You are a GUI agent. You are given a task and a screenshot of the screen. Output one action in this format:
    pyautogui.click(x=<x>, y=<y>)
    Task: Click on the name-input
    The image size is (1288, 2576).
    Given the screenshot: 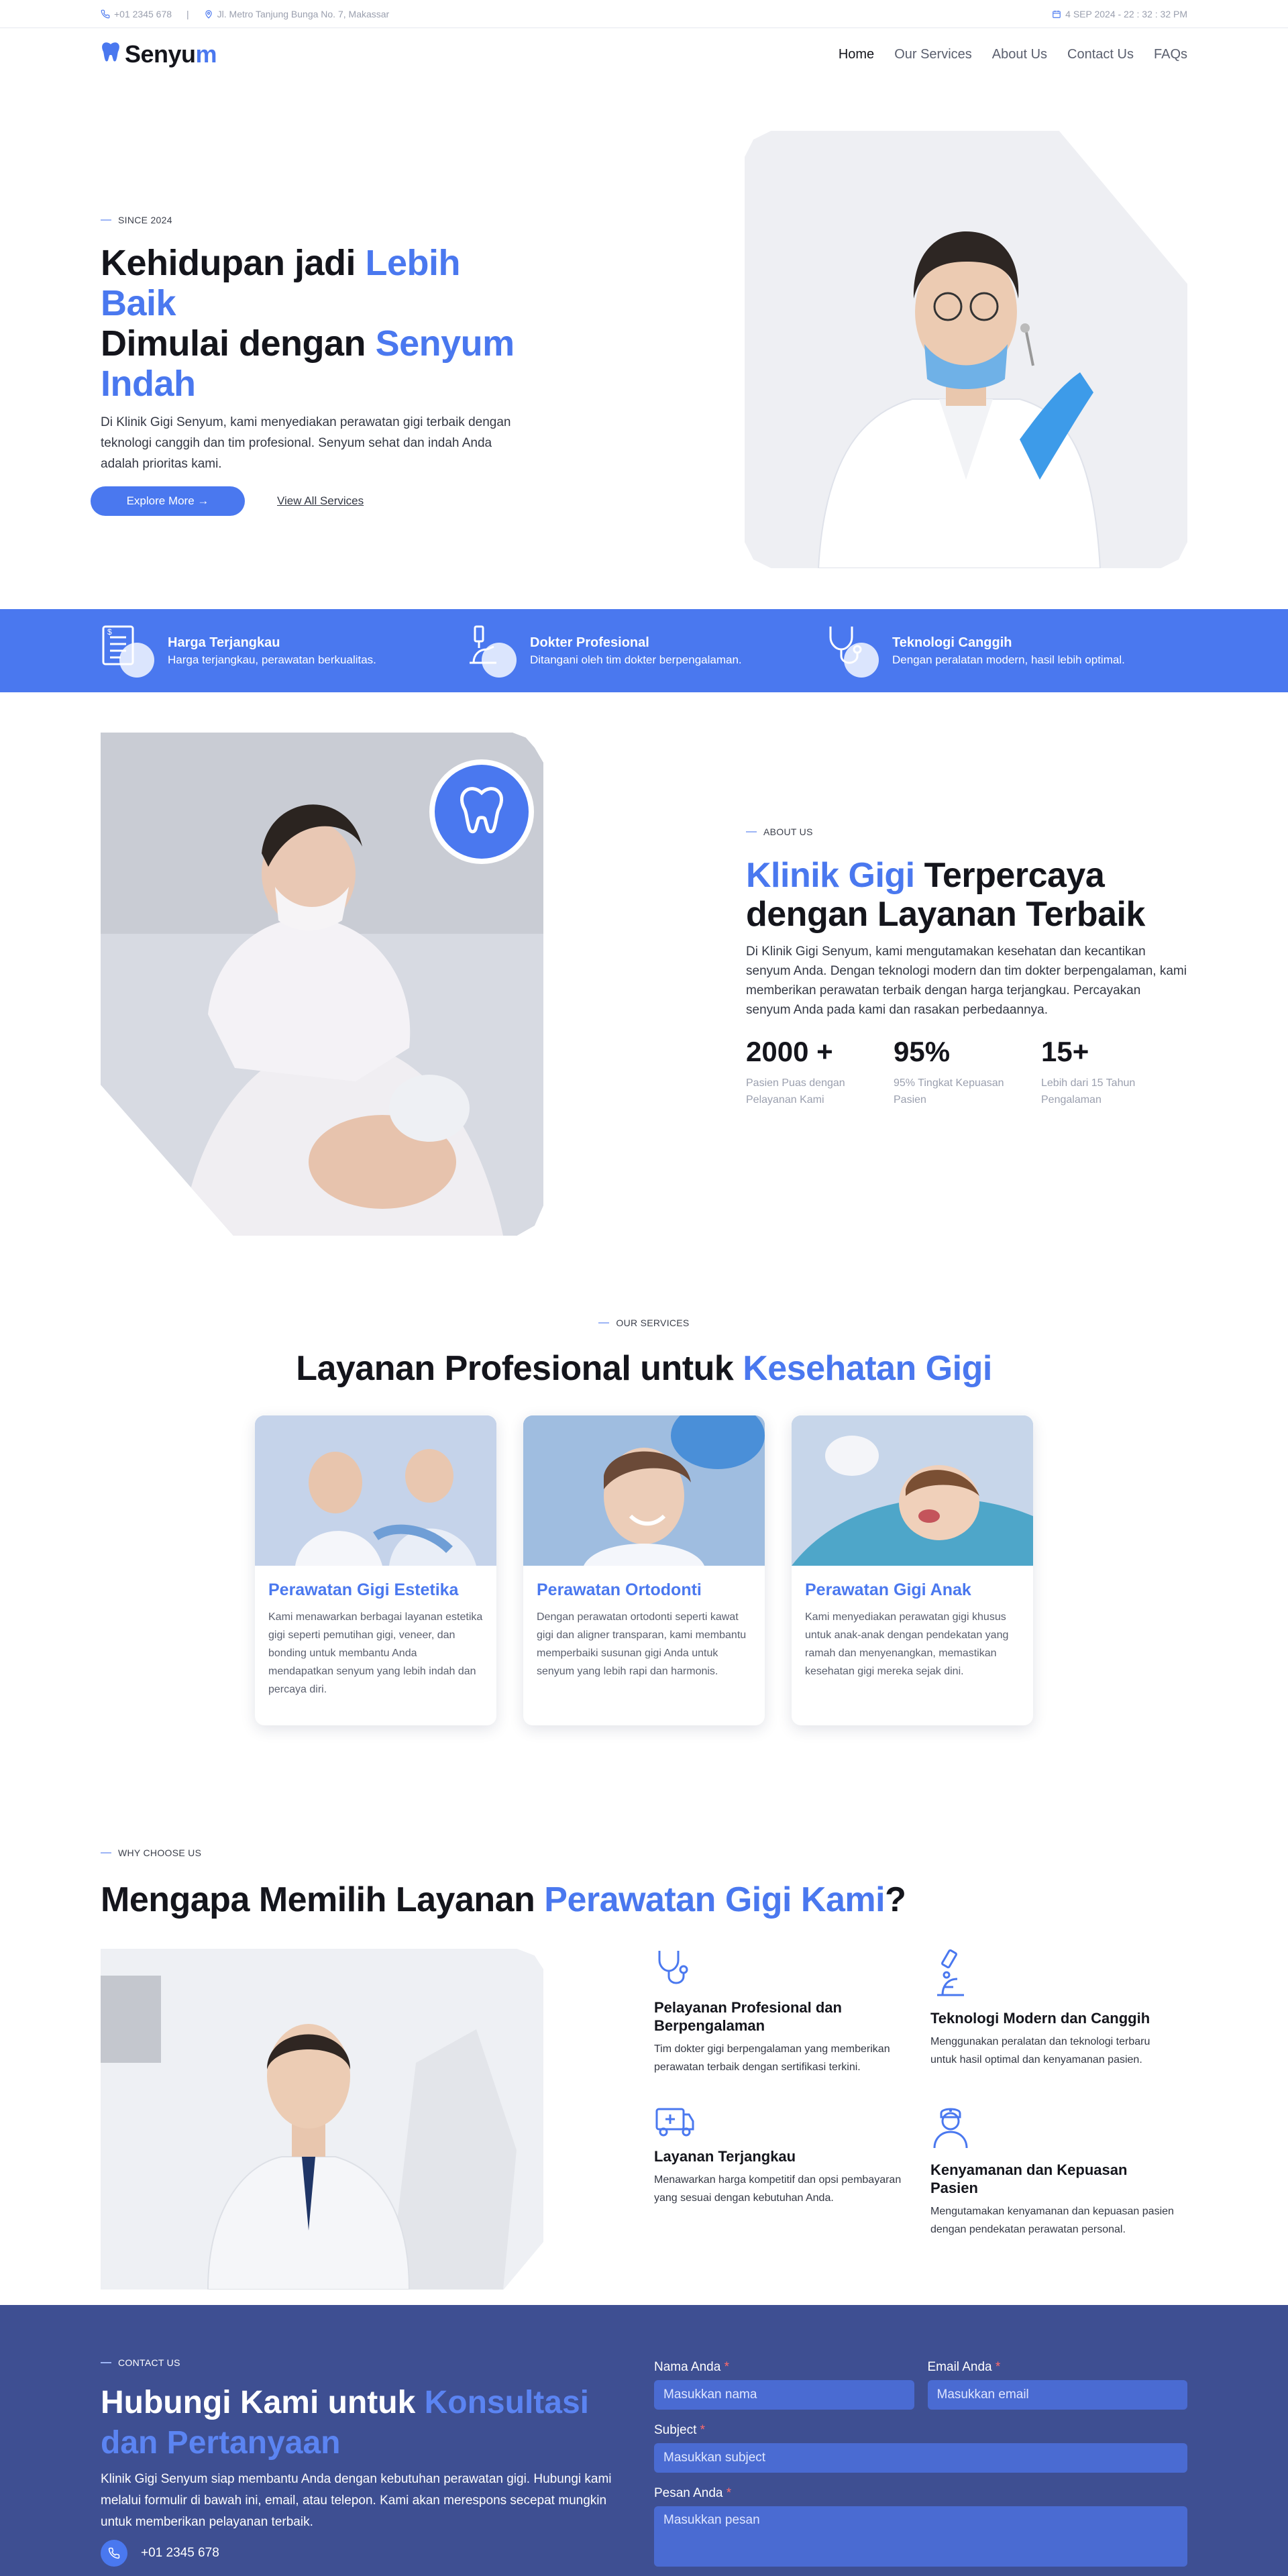 What is the action you would take?
    pyautogui.click(x=784, y=2395)
    